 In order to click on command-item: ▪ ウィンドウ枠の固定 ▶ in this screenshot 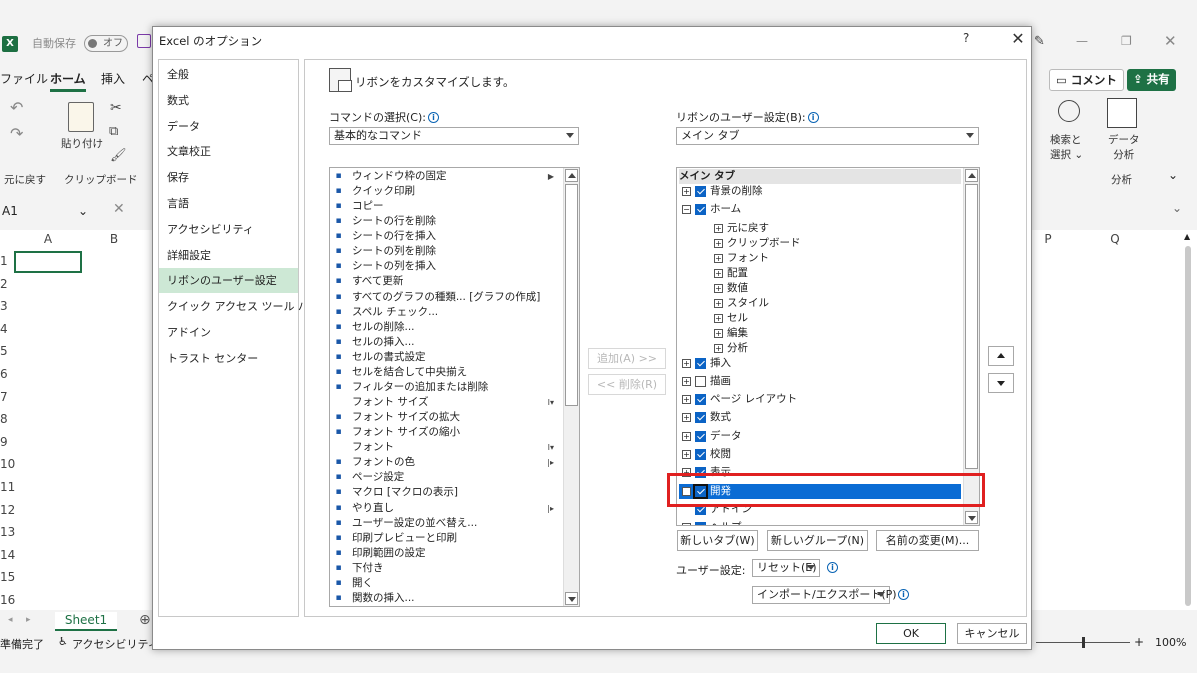, I will do `click(447, 176)`.